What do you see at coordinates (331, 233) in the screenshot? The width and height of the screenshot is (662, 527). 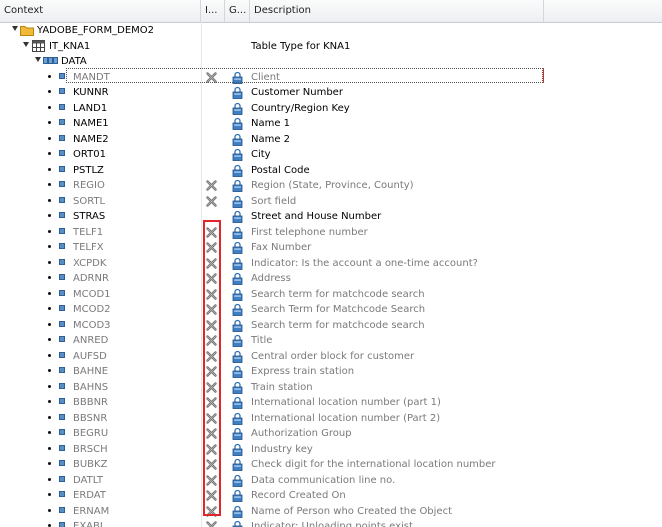 I see `tree-node-field-telf1: TELF1 First telephone number` at bounding box center [331, 233].